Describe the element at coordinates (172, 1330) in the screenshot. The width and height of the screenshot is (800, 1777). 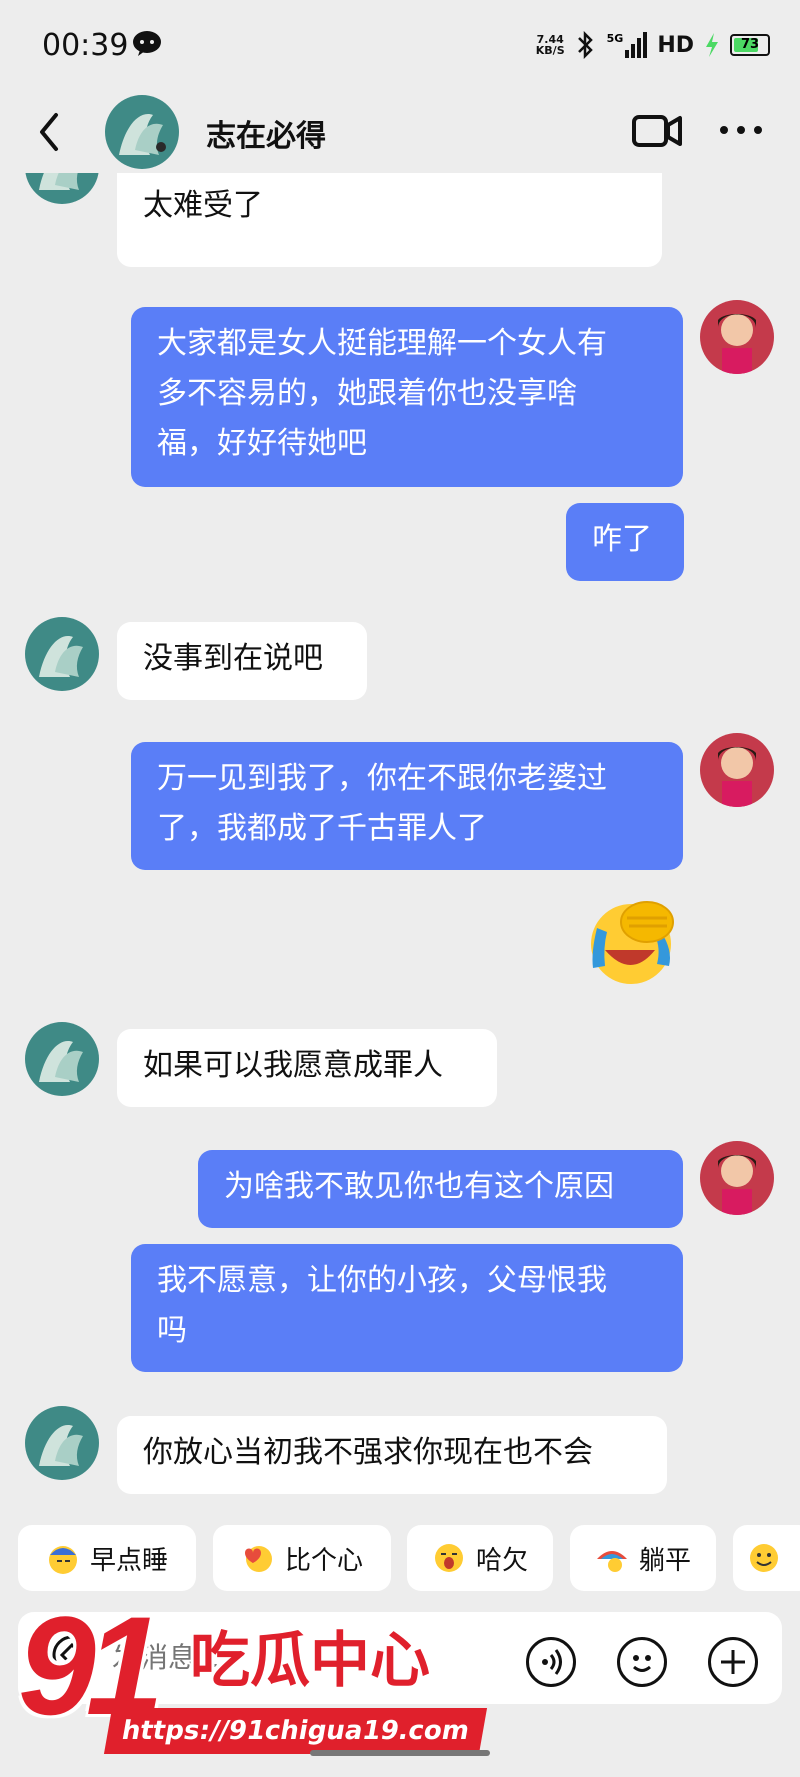
I see `message-text: 吗` at that location.